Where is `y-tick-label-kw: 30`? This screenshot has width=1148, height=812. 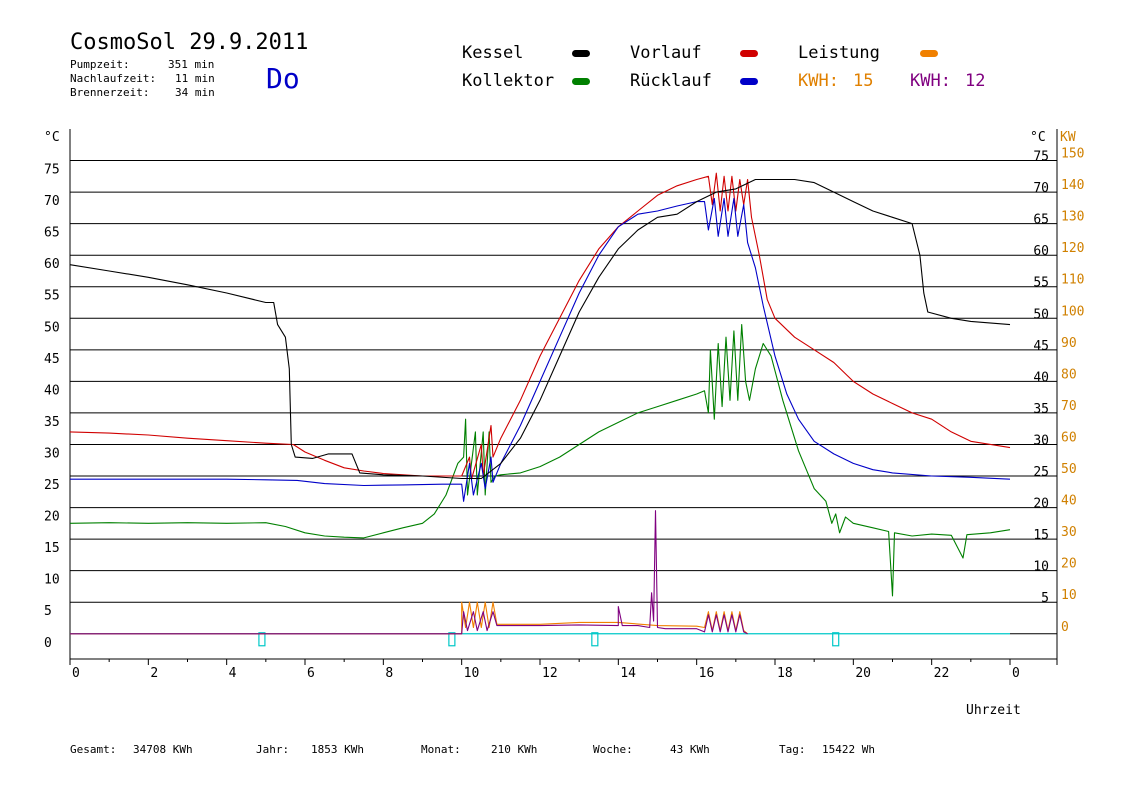 y-tick-label-kw: 30 is located at coordinates (1069, 532).